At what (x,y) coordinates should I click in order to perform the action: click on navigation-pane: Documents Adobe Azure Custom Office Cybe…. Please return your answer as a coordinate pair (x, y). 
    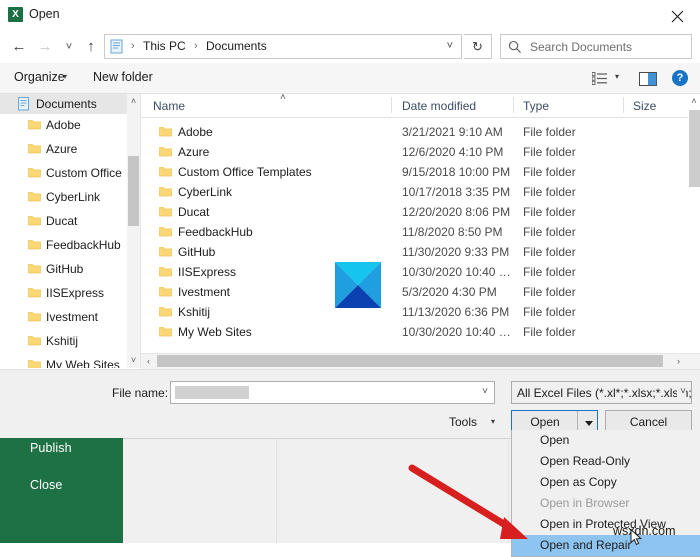
    Looking at the image, I should click on (70, 231).